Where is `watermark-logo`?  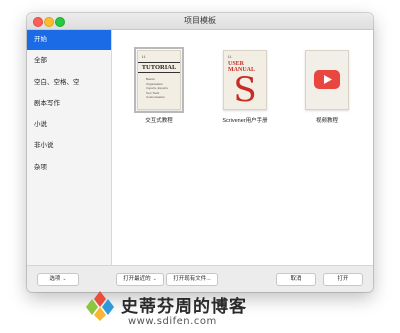 watermark-logo is located at coordinates (100, 306).